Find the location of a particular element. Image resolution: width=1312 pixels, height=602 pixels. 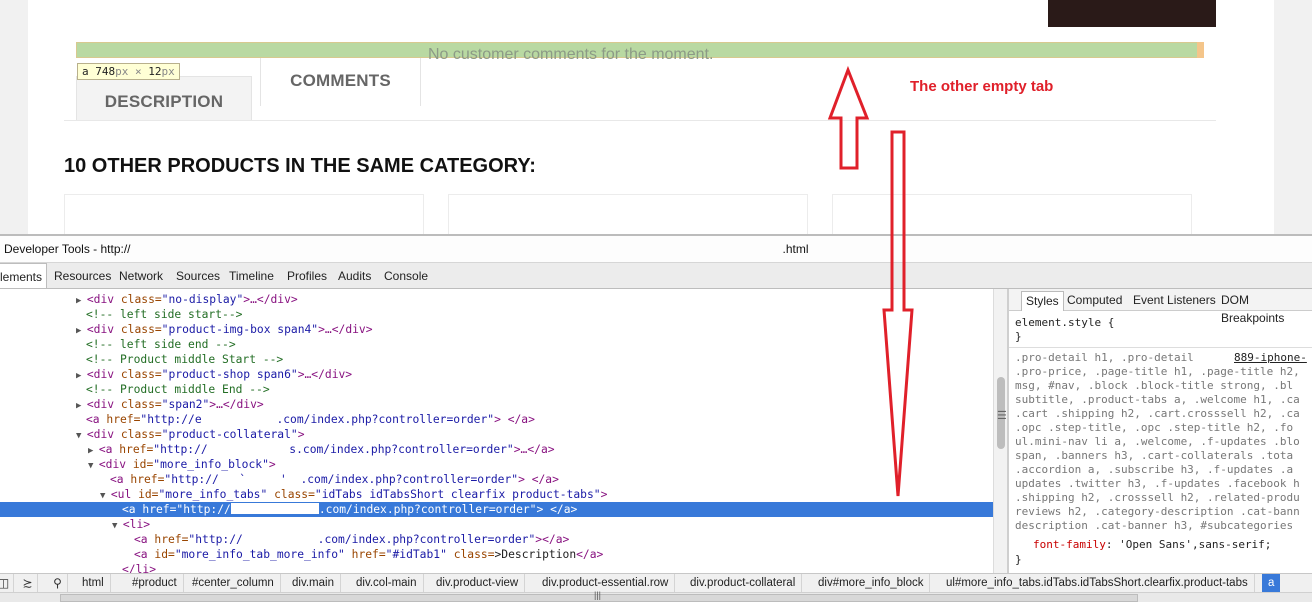

html-tag: >…</div> is located at coordinates (236, 404).